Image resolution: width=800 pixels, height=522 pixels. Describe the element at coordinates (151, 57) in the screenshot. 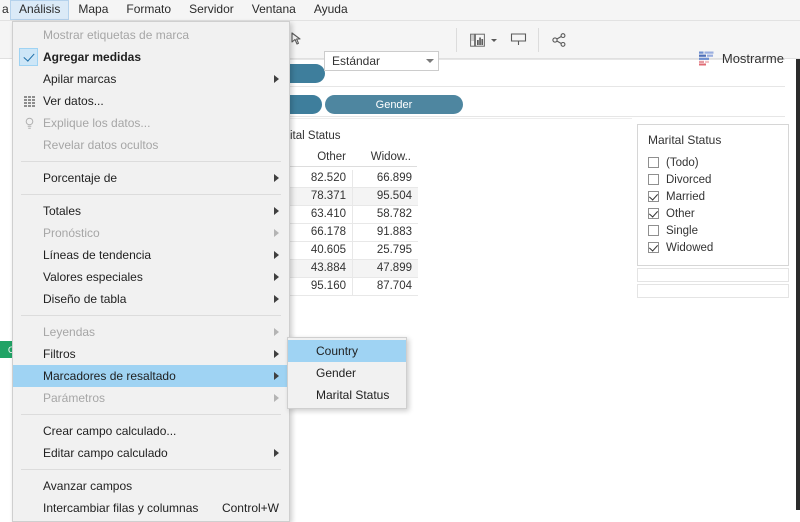

I see `menu-item-agregar-medidas: Agregar medidas` at that location.